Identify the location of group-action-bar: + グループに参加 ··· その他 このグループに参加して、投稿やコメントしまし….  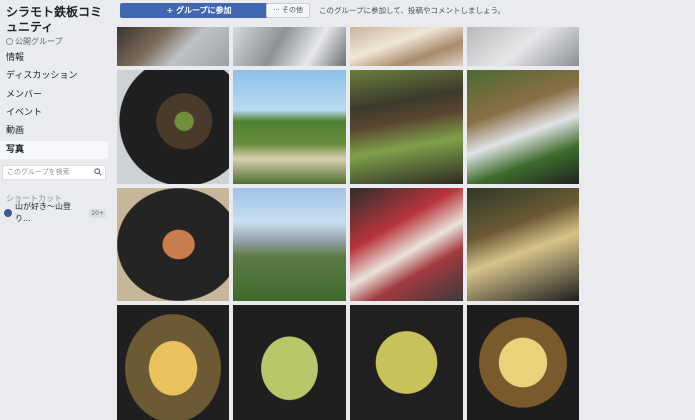
(350, 10).